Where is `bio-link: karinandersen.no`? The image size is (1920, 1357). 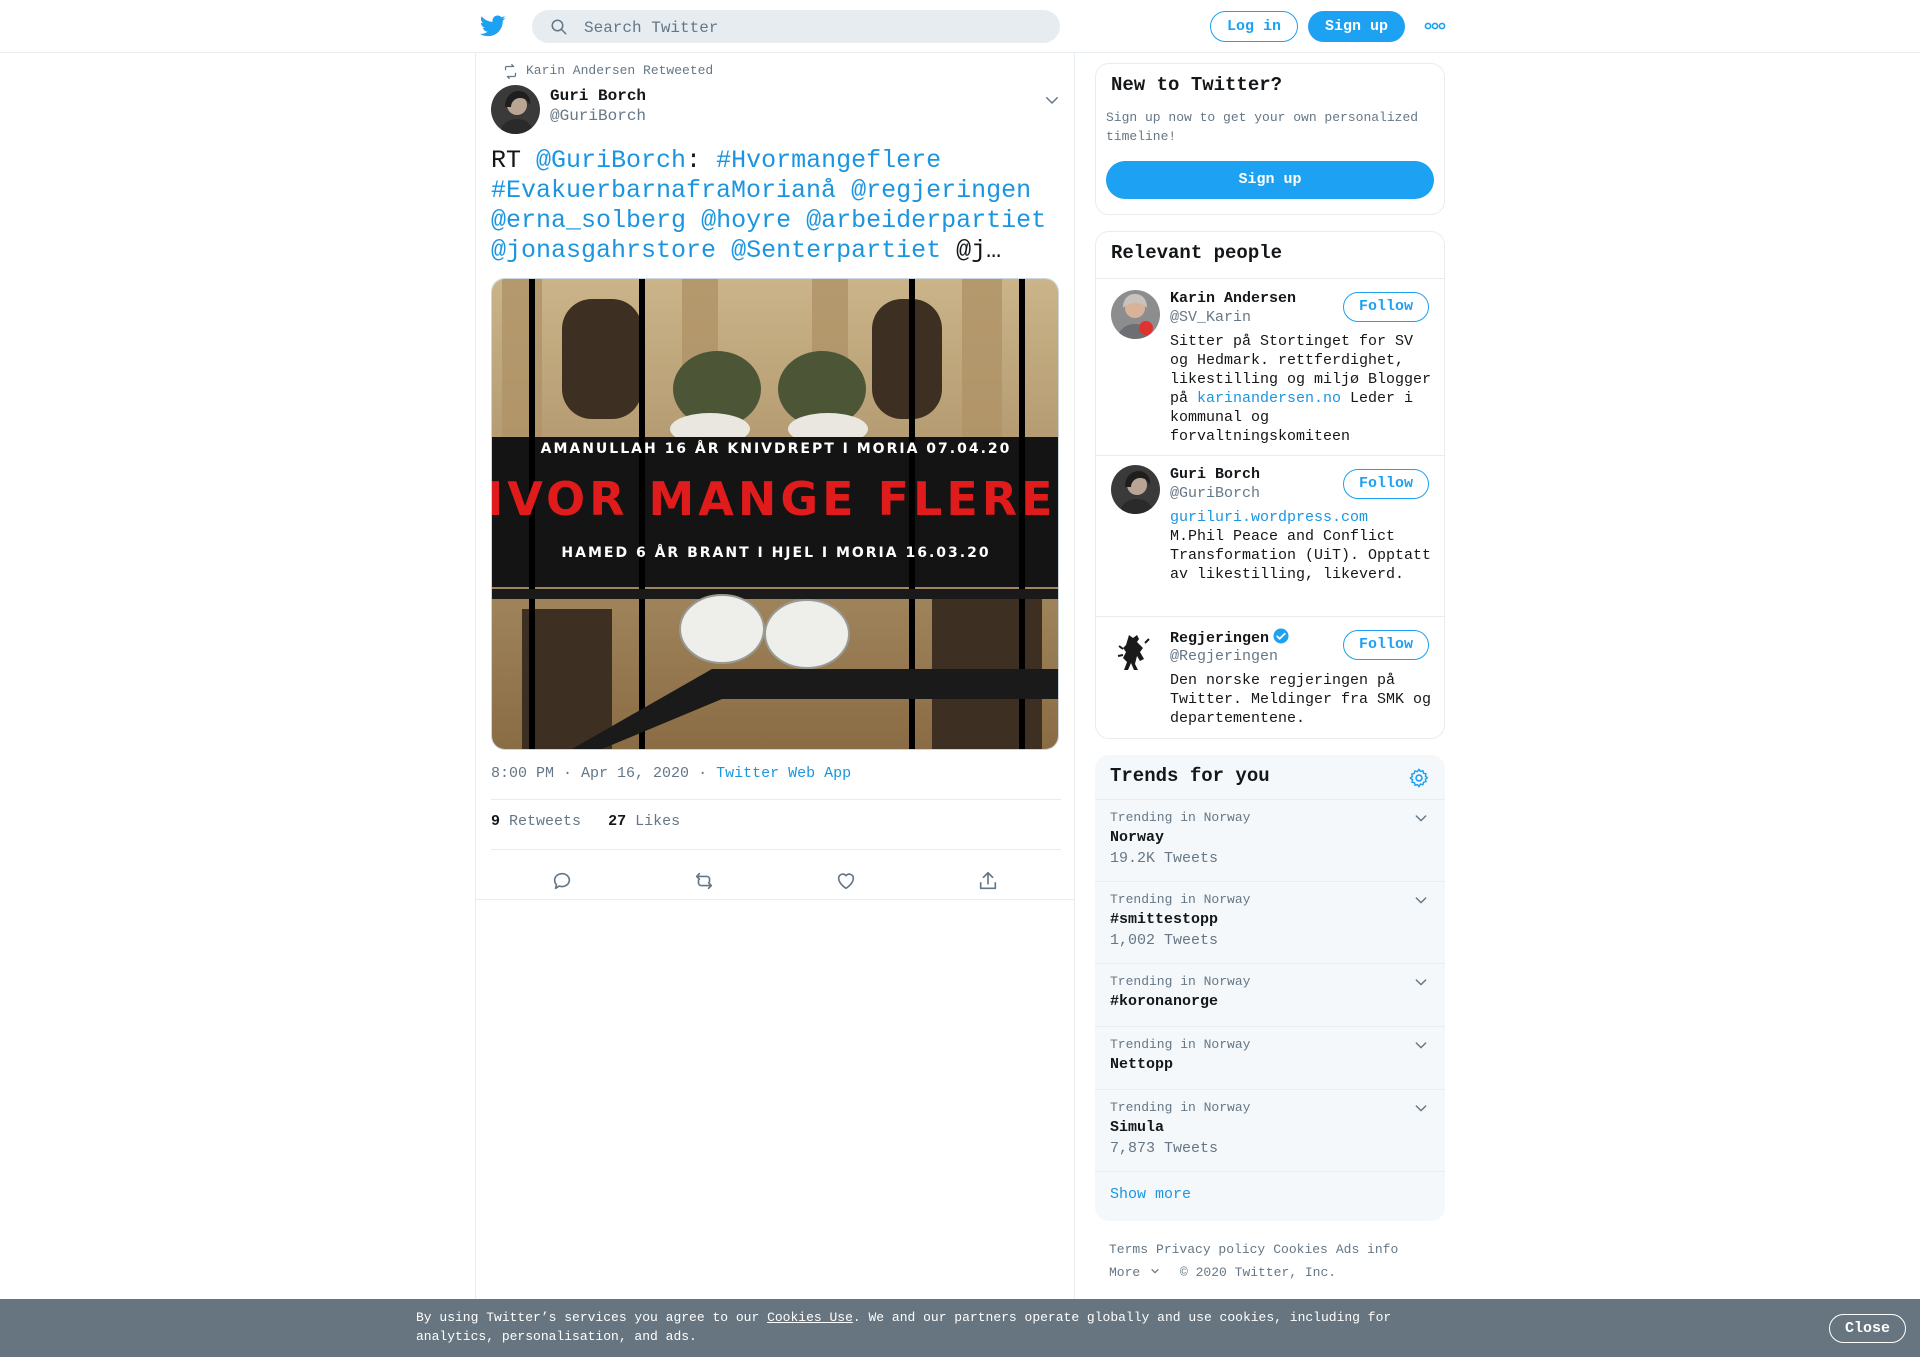
bio-link: karinandersen.no is located at coordinates (1269, 398).